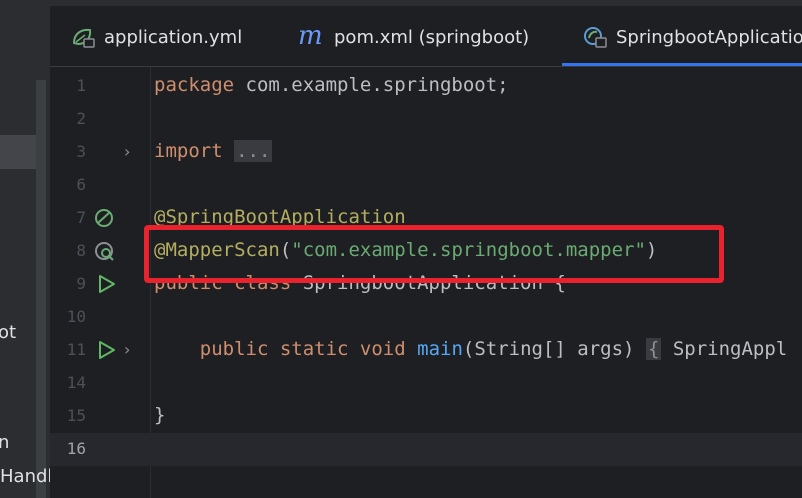 The height and width of the screenshot is (498, 802). Describe the element at coordinates (106, 254) in the screenshot. I see `mapper-scan-icon` at that location.